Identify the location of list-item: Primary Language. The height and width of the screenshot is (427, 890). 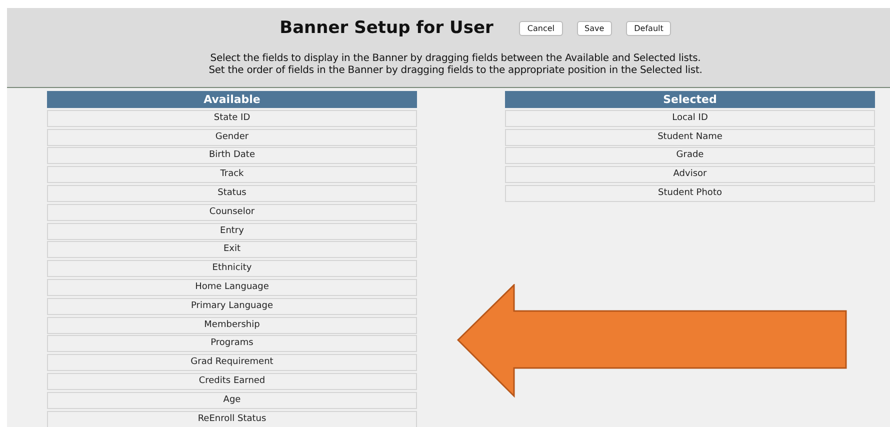
(232, 306).